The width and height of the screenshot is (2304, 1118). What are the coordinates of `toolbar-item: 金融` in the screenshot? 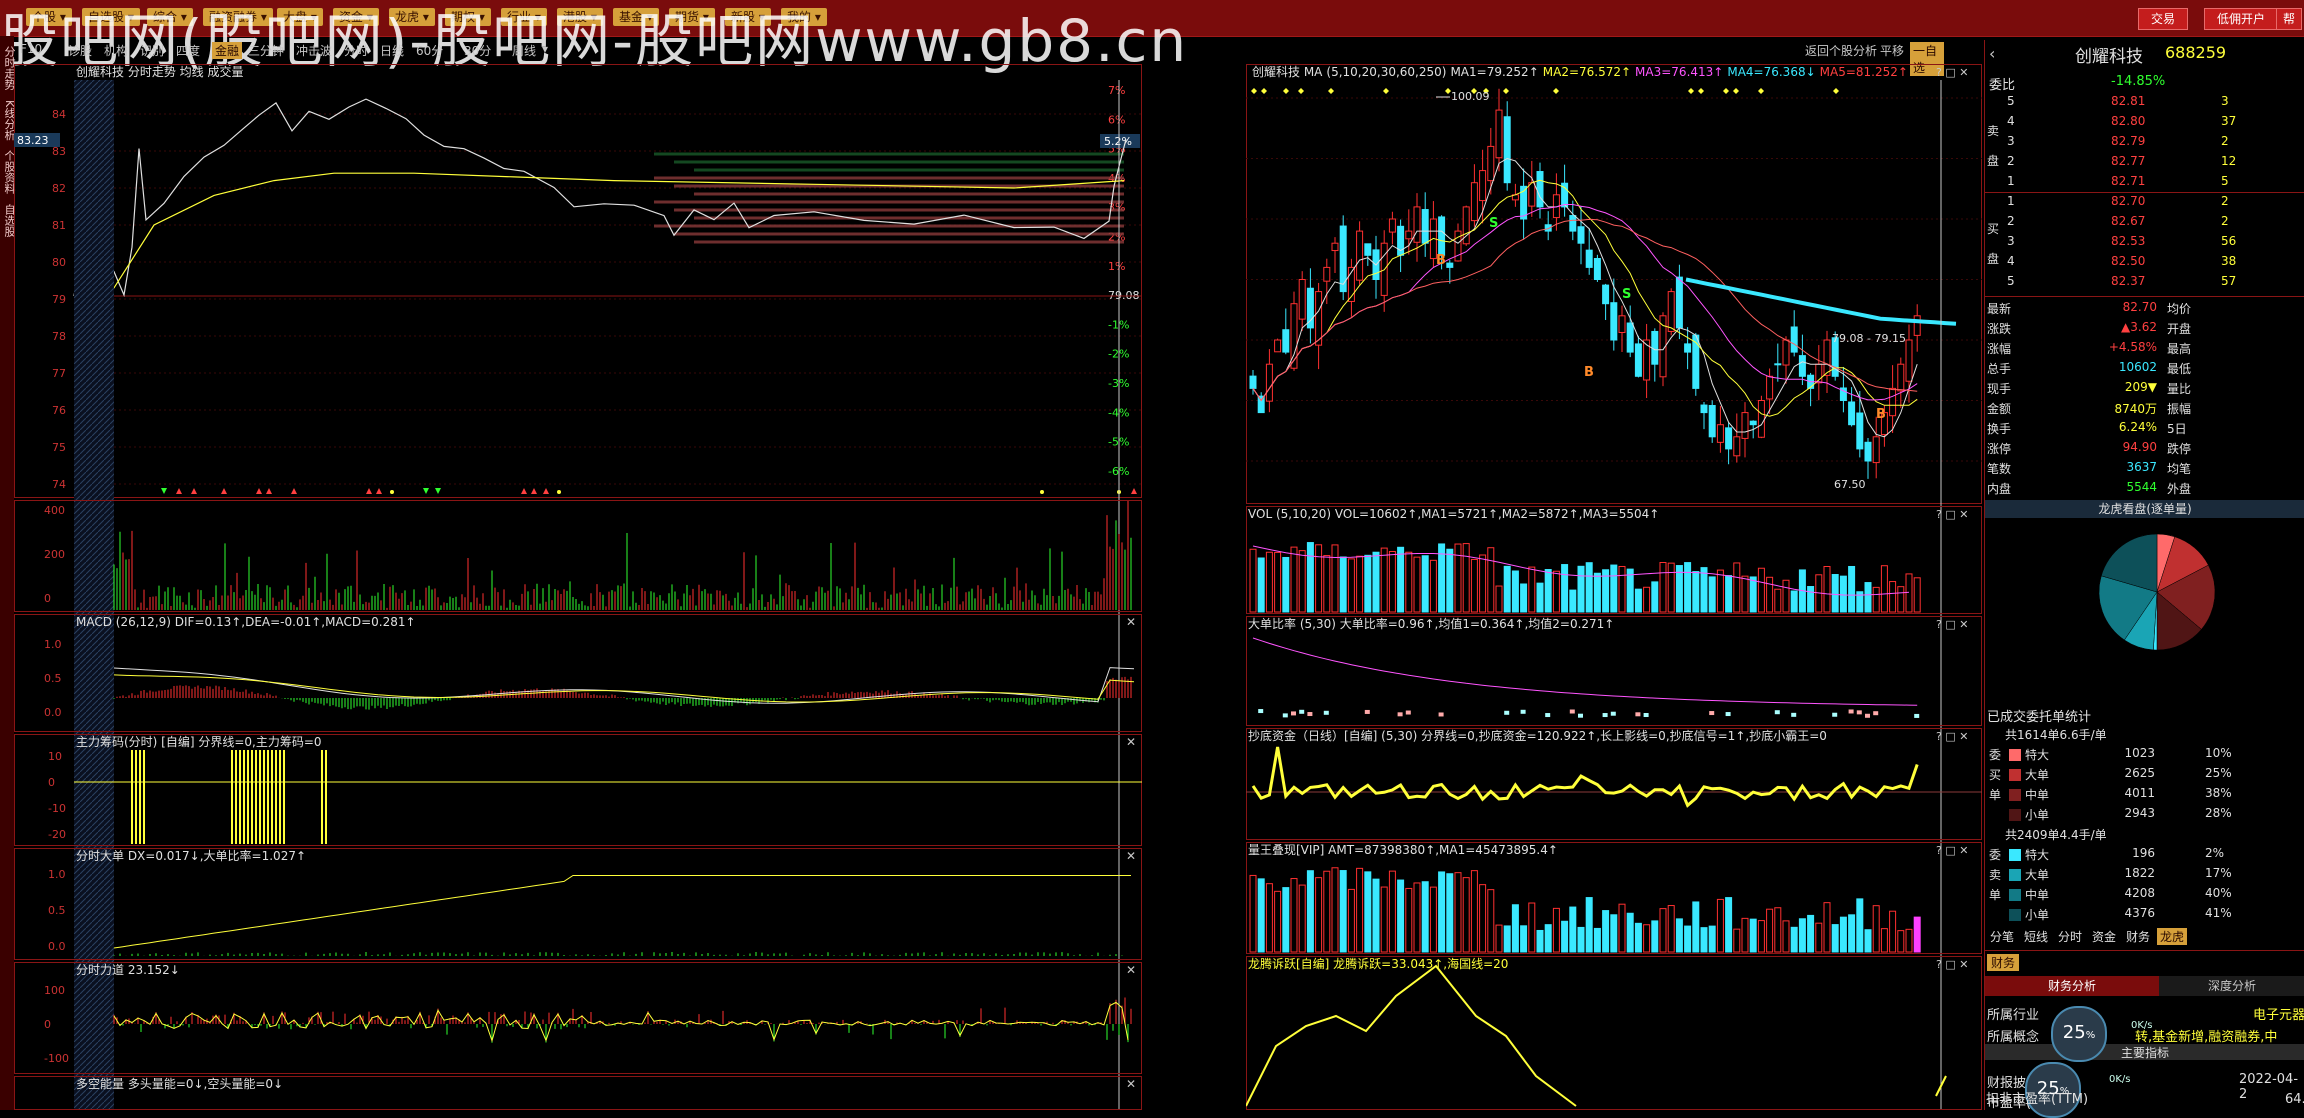 It's located at (227, 50).